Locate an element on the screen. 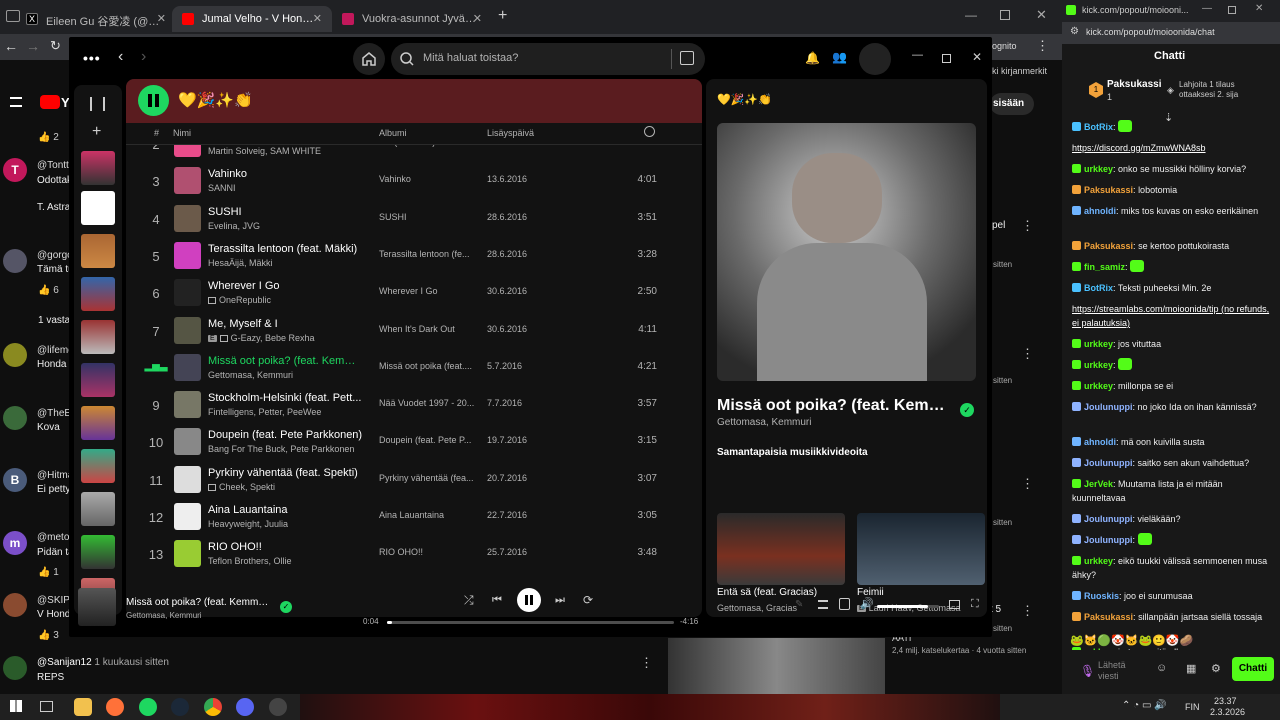  new-tab-button: + is located at coordinates (502, 16).